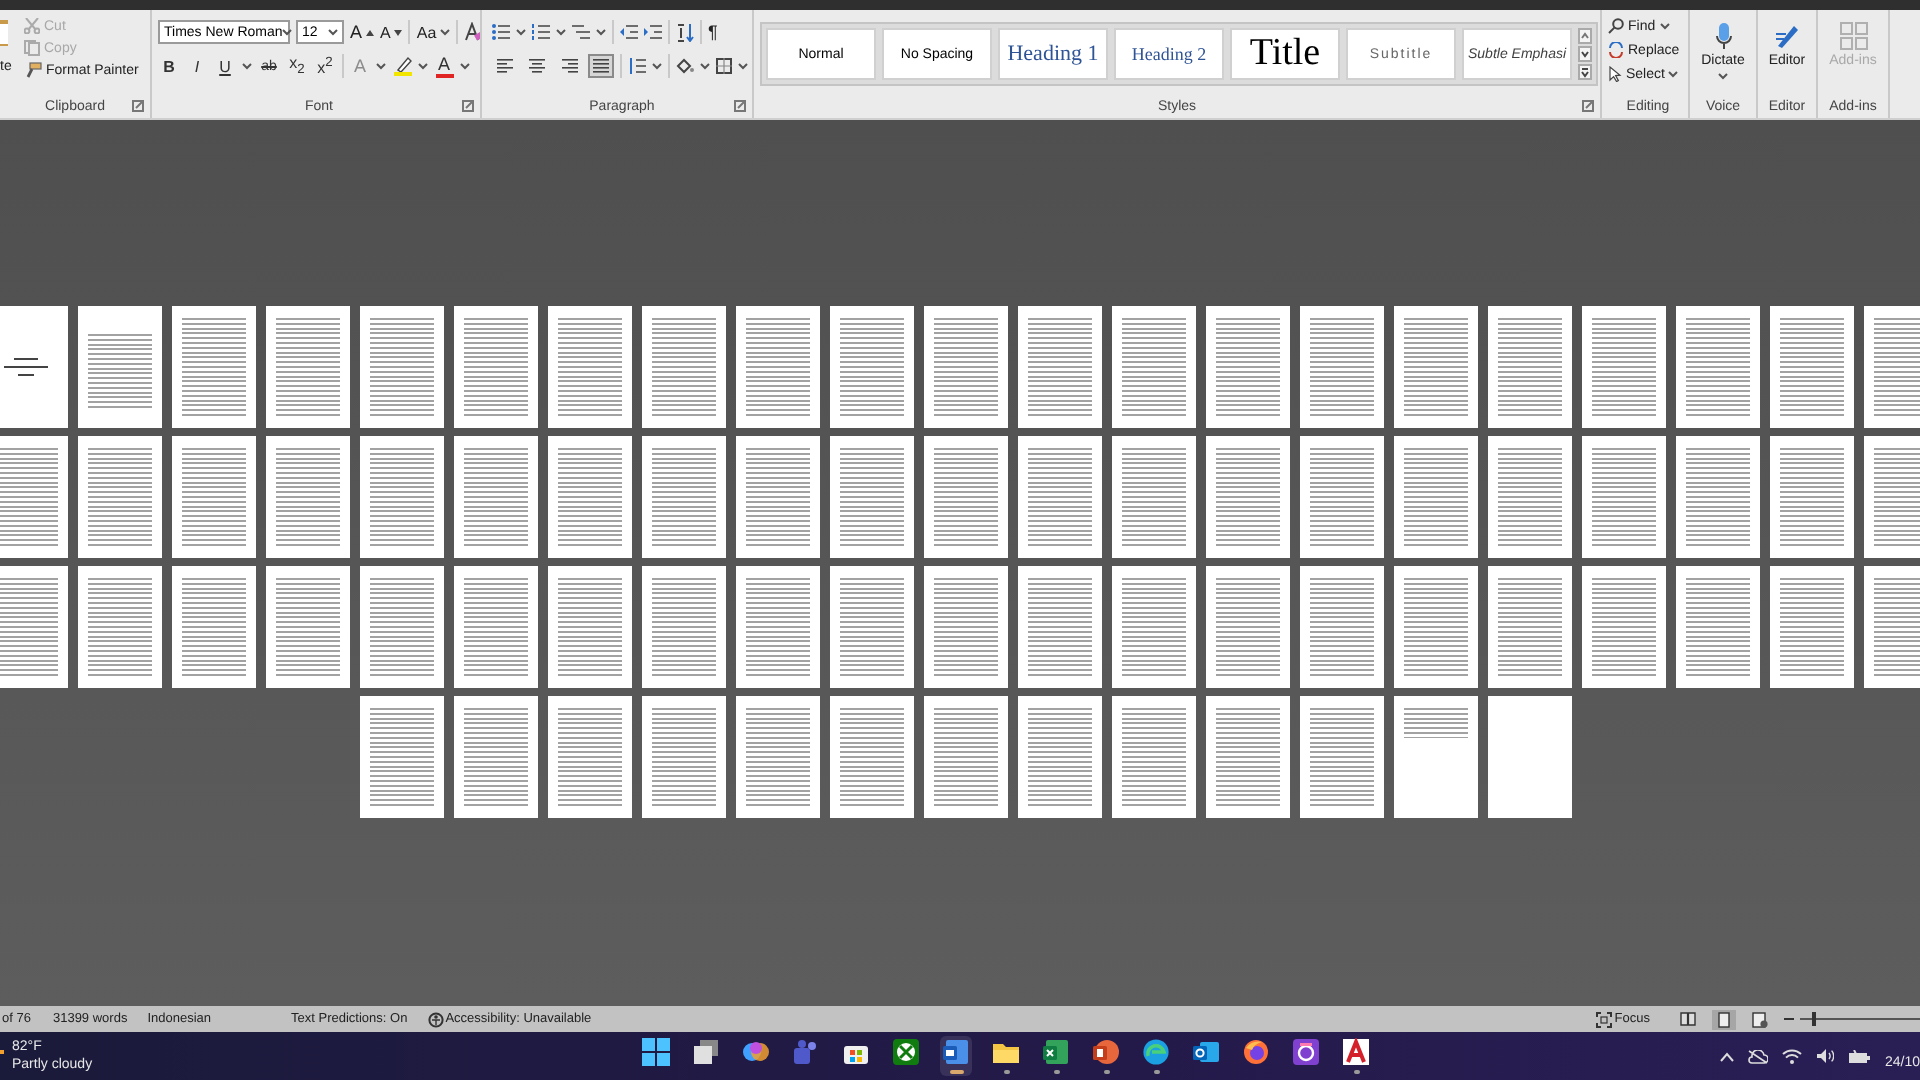 This screenshot has width=1920, height=1080. Describe the element at coordinates (541, 32) in the screenshot. I see `numbered-list-icon` at that location.